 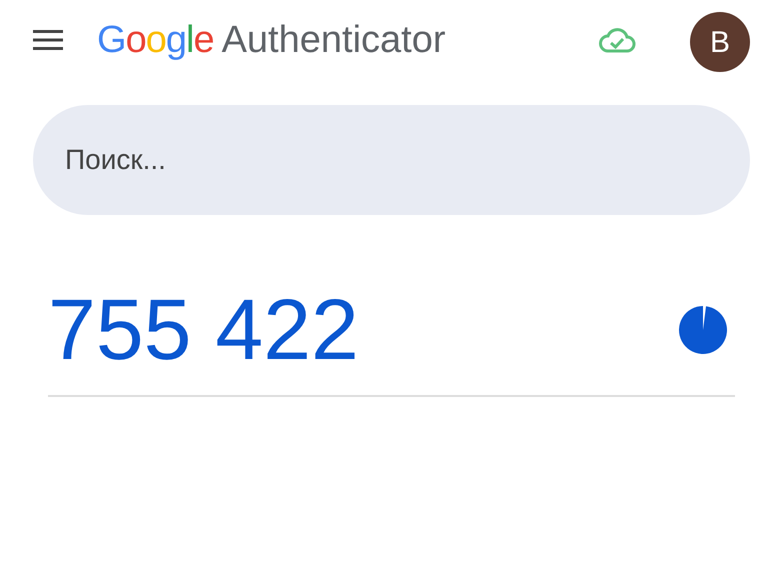 What do you see at coordinates (155, 40) in the screenshot?
I see `brand-logo: Google` at bounding box center [155, 40].